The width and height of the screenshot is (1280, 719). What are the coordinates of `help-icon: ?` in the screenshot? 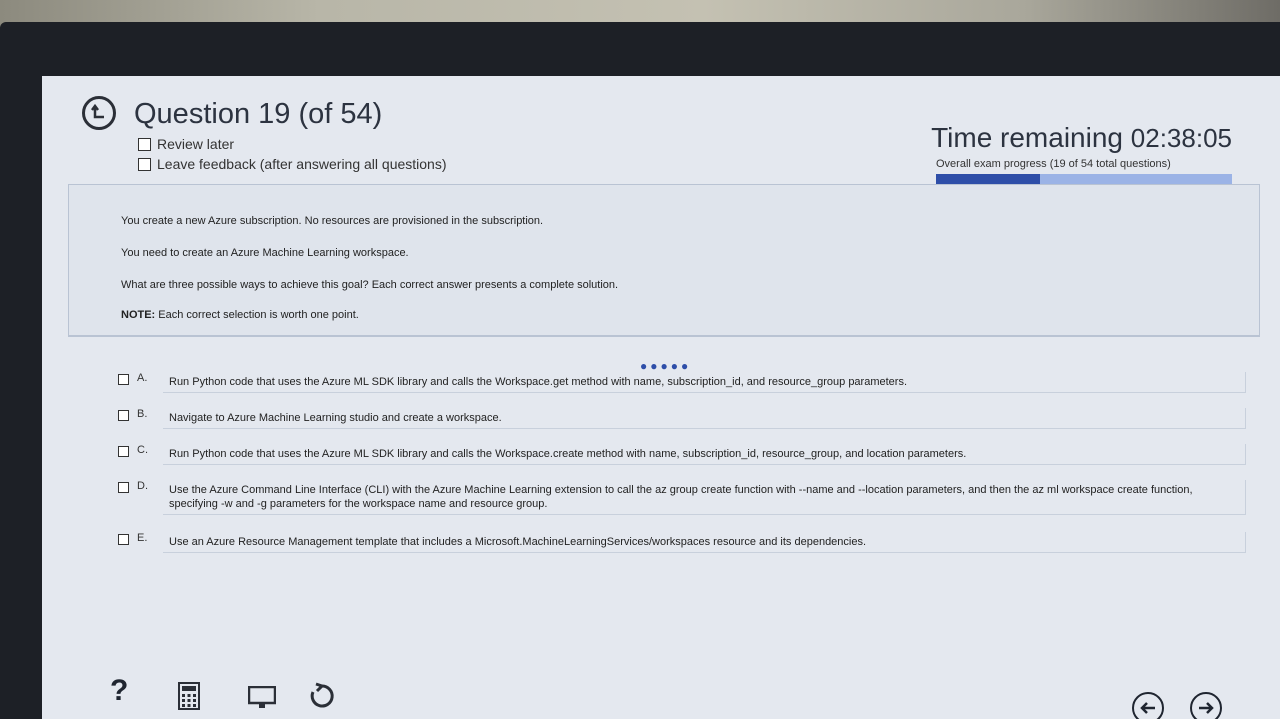 It's located at (119, 691).